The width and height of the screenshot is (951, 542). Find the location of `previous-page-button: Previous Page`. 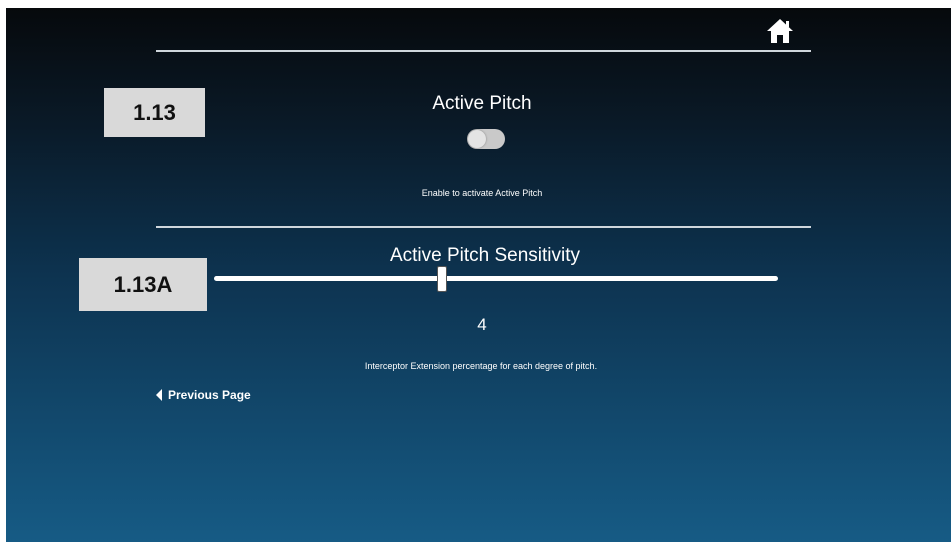

previous-page-button: Previous Page is located at coordinates (203, 395).